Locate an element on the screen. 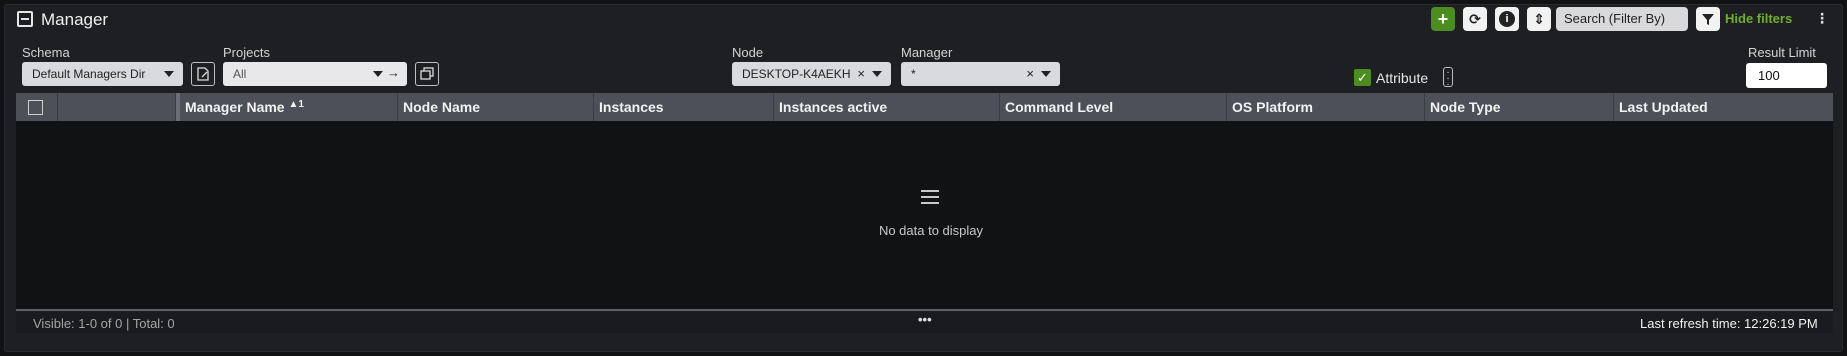  attribute-label: Attribute is located at coordinates (1402, 78).